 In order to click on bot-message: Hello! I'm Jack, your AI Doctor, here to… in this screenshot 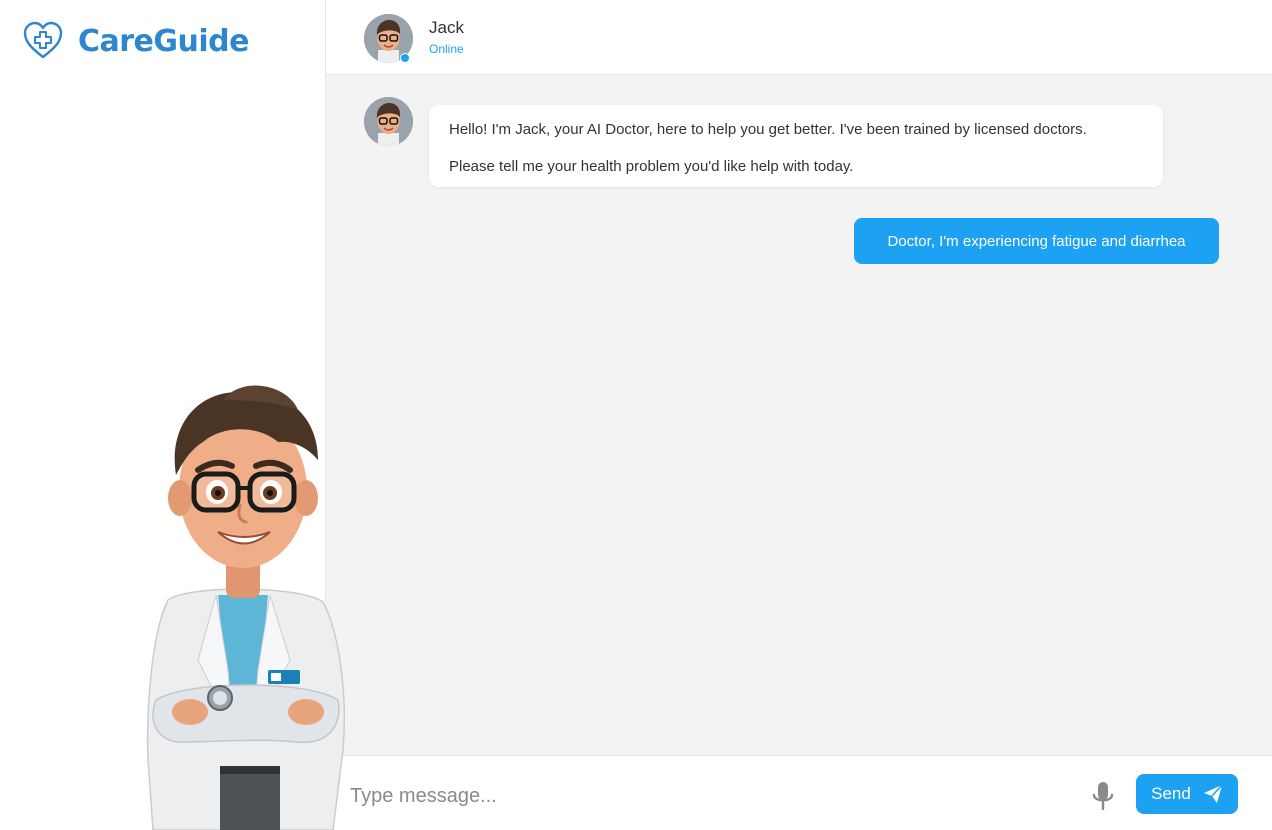, I will do `click(796, 146)`.